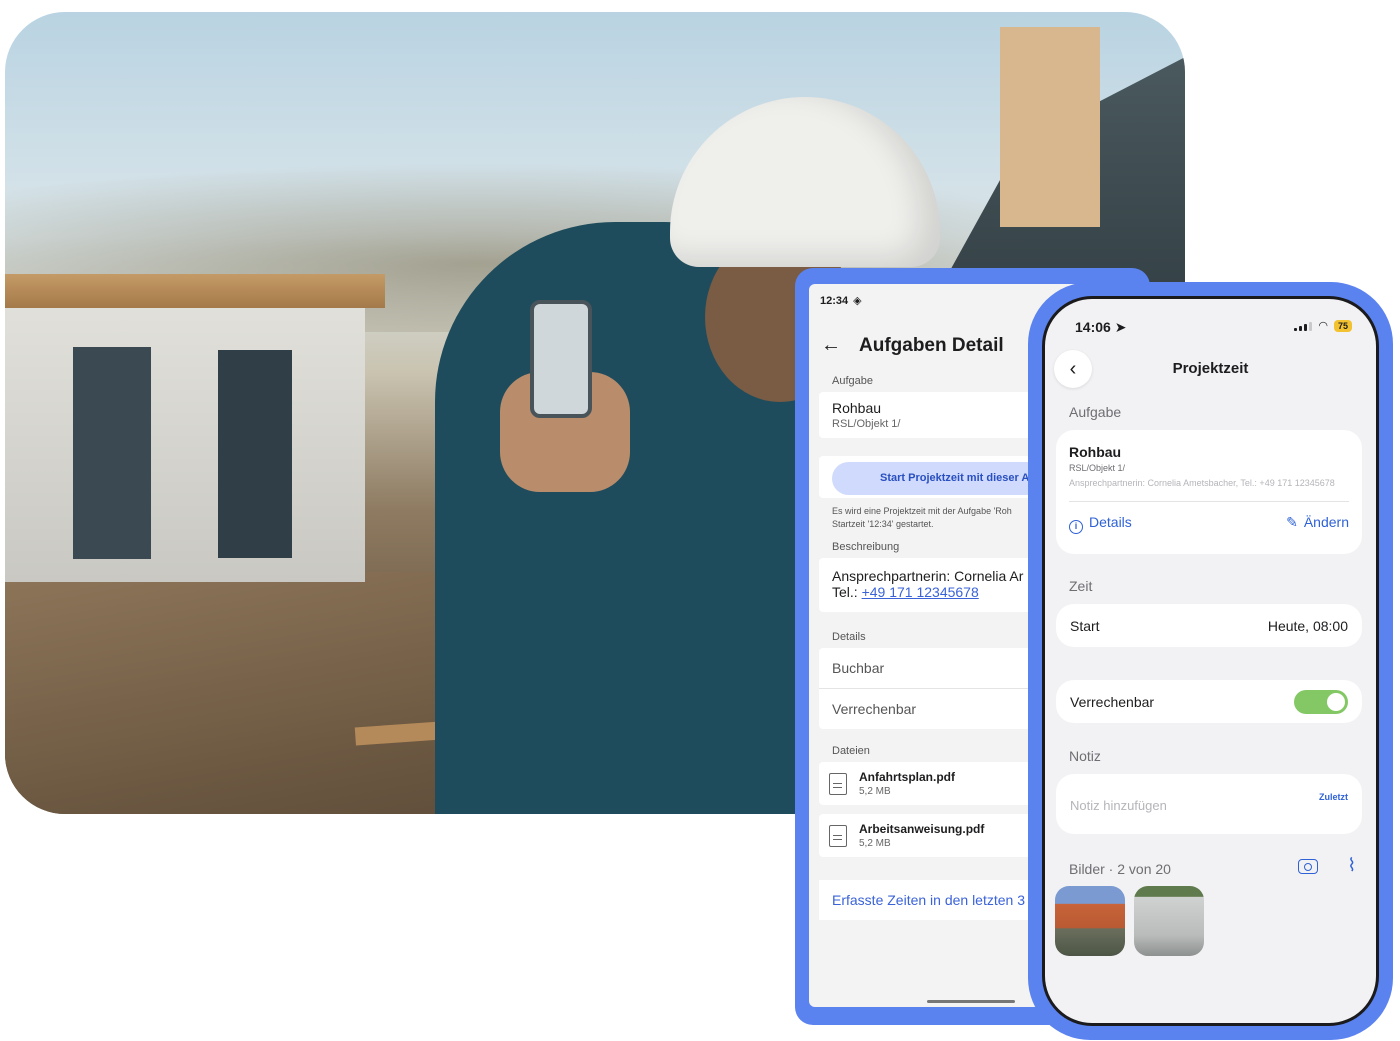 This screenshot has width=1400, height=1041. What do you see at coordinates (849, 637) in the screenshot?
I see `details-section-label: Details` at bounding box center [849, 637].